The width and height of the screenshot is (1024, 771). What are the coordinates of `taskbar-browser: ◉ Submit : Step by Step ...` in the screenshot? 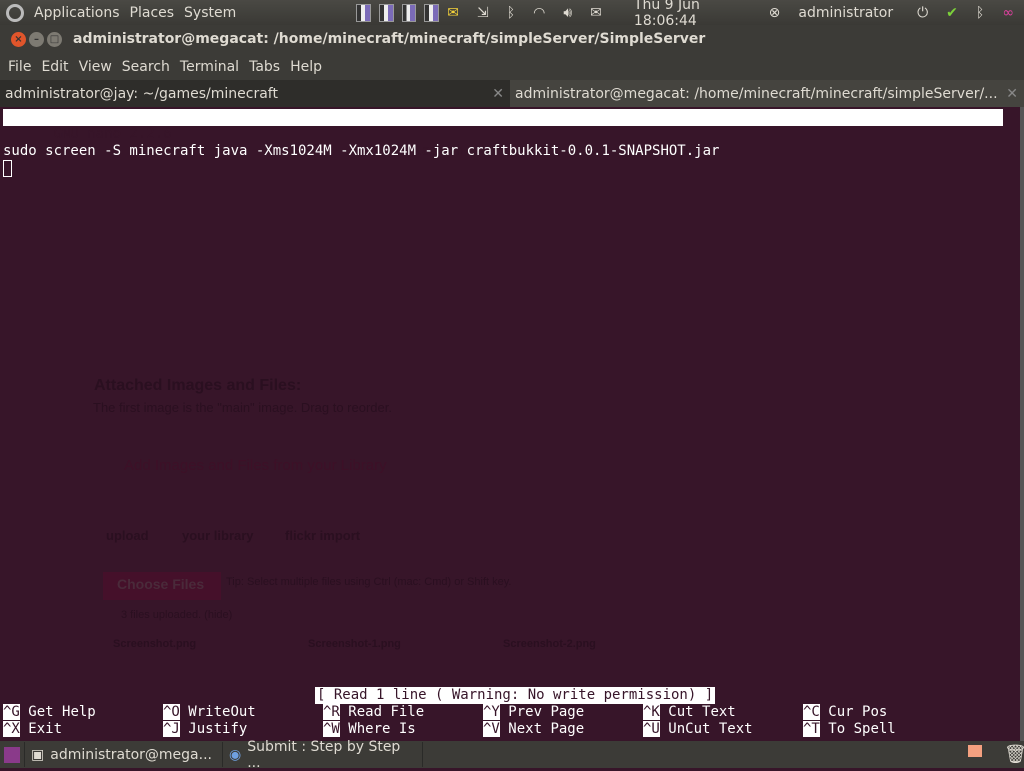 It's located at (323, 755).